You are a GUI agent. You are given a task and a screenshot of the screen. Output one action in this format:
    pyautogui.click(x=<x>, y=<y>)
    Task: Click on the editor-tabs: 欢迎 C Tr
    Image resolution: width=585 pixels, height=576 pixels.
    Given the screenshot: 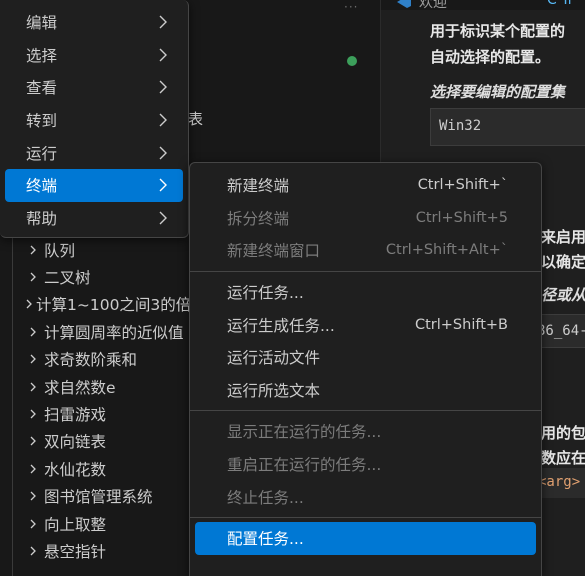 What is the action you would take?
    pyautogui.click(x=483, y=6)
    